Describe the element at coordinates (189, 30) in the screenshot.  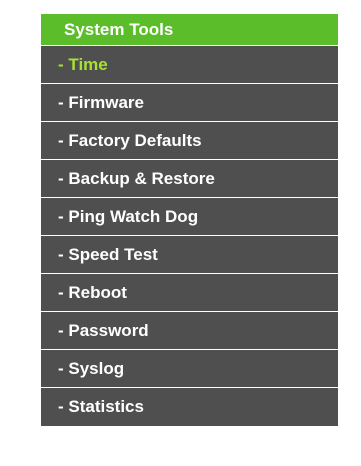
I see `menu-header-system-tools: System Tools` at that location.